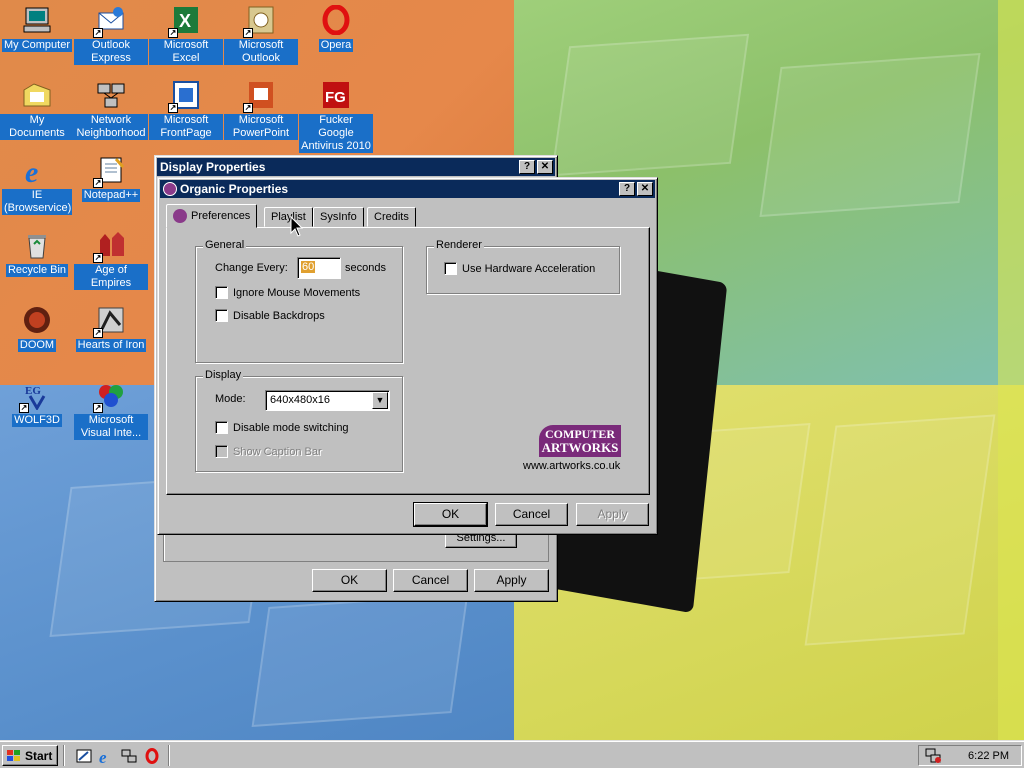  Describe the element at coordinates (110, 396) in the screenshot. I see `visual-interdev-icon: ↗` at that location.